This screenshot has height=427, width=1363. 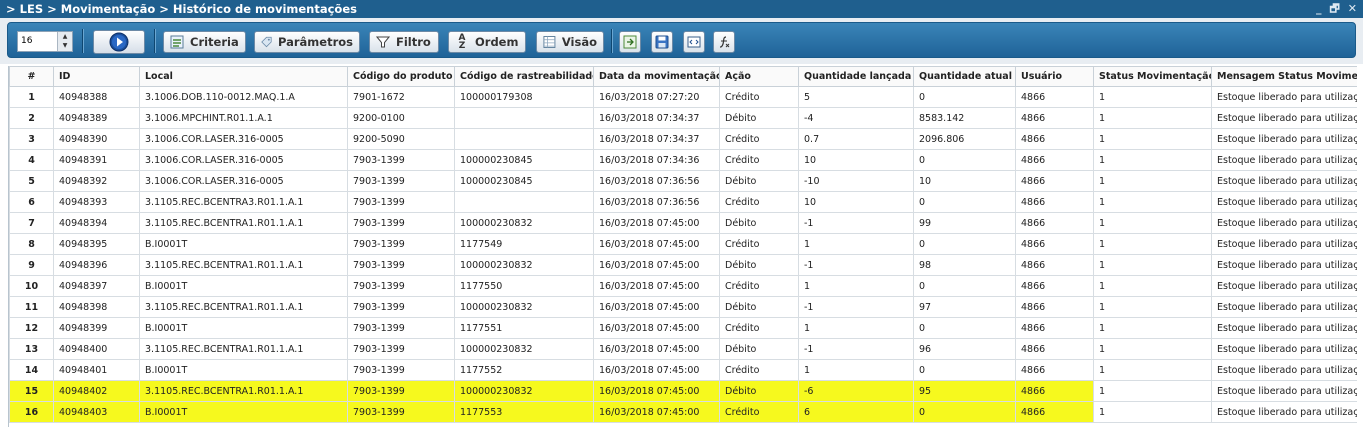 What do you see at coordinates (759, 139) in the screenshot?
I see `table-cell: Crédito` at bounding box center [759, 139].